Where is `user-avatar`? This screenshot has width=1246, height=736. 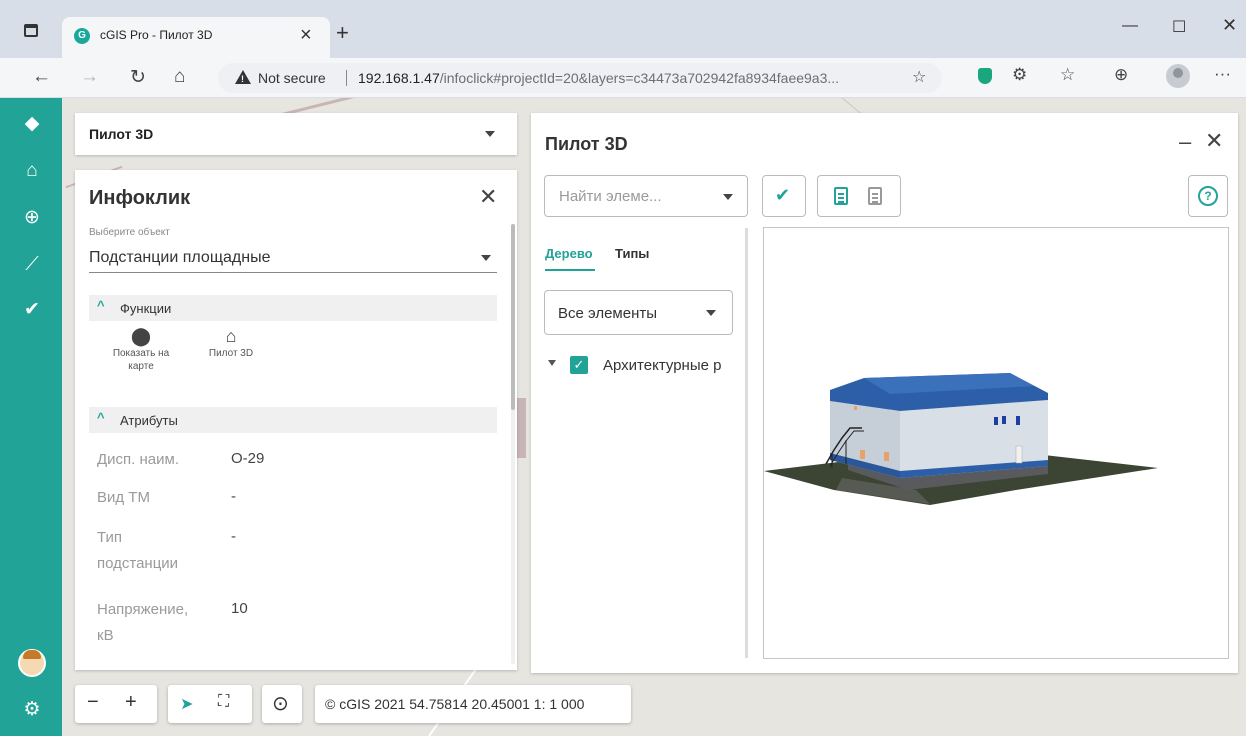
user-avatar is located at coordinates (32, 663).